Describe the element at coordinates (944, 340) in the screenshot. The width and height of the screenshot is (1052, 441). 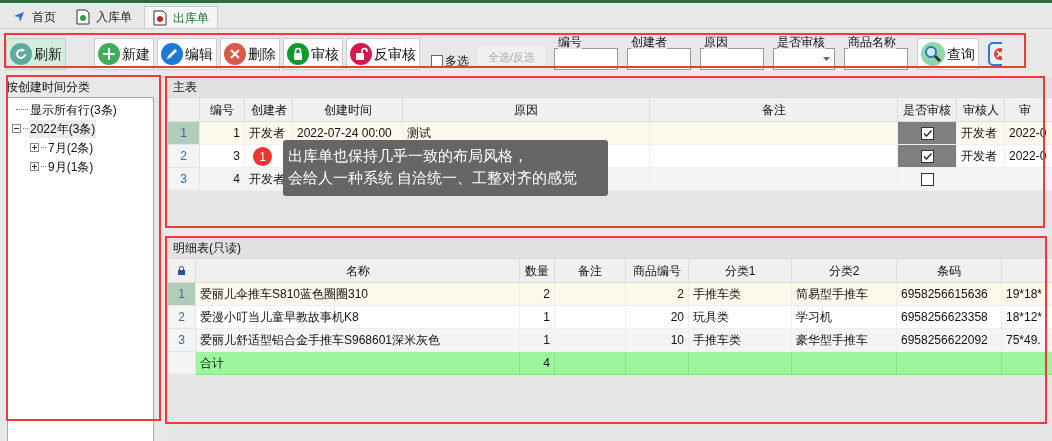
I see `table-cell-text: 6958256622092` at that location.